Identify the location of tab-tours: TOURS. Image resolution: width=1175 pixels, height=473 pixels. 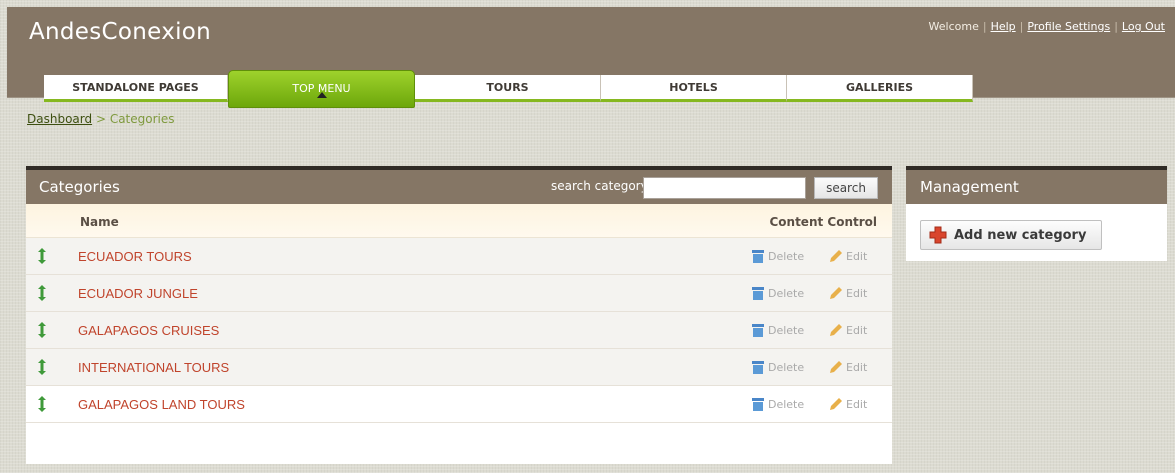
(508, 88).